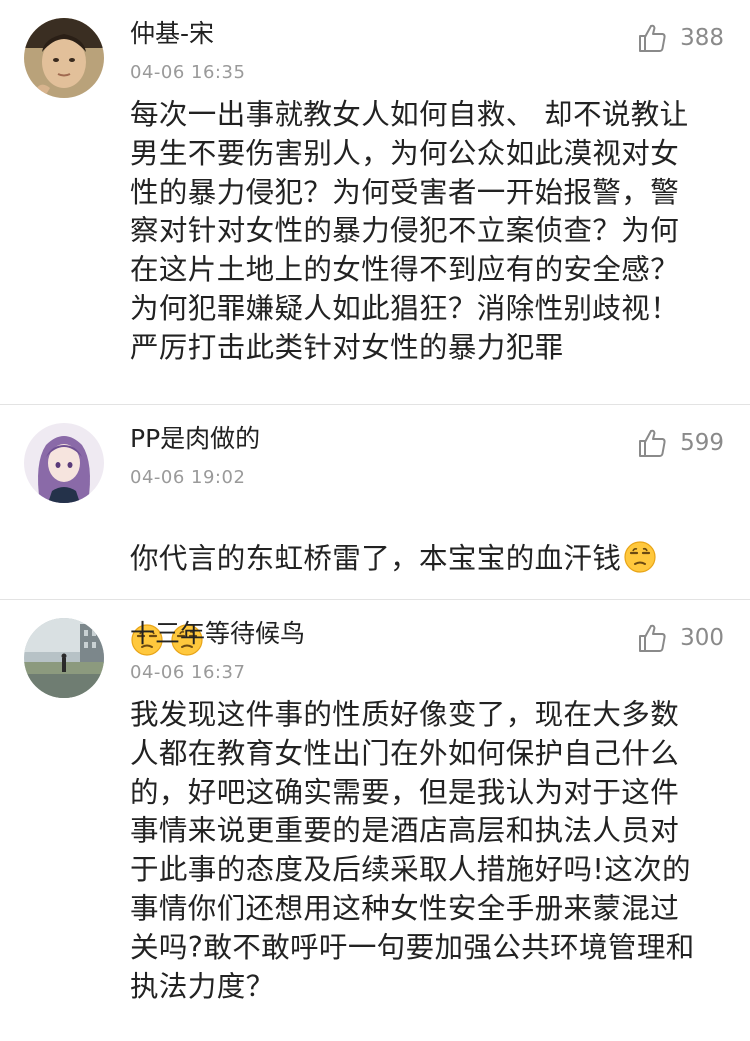 The height and width of the screenshot is (1041, 750). Describe the element at coordinates (702, 38) in the screenshot. I see `like-count: 388` at that location.